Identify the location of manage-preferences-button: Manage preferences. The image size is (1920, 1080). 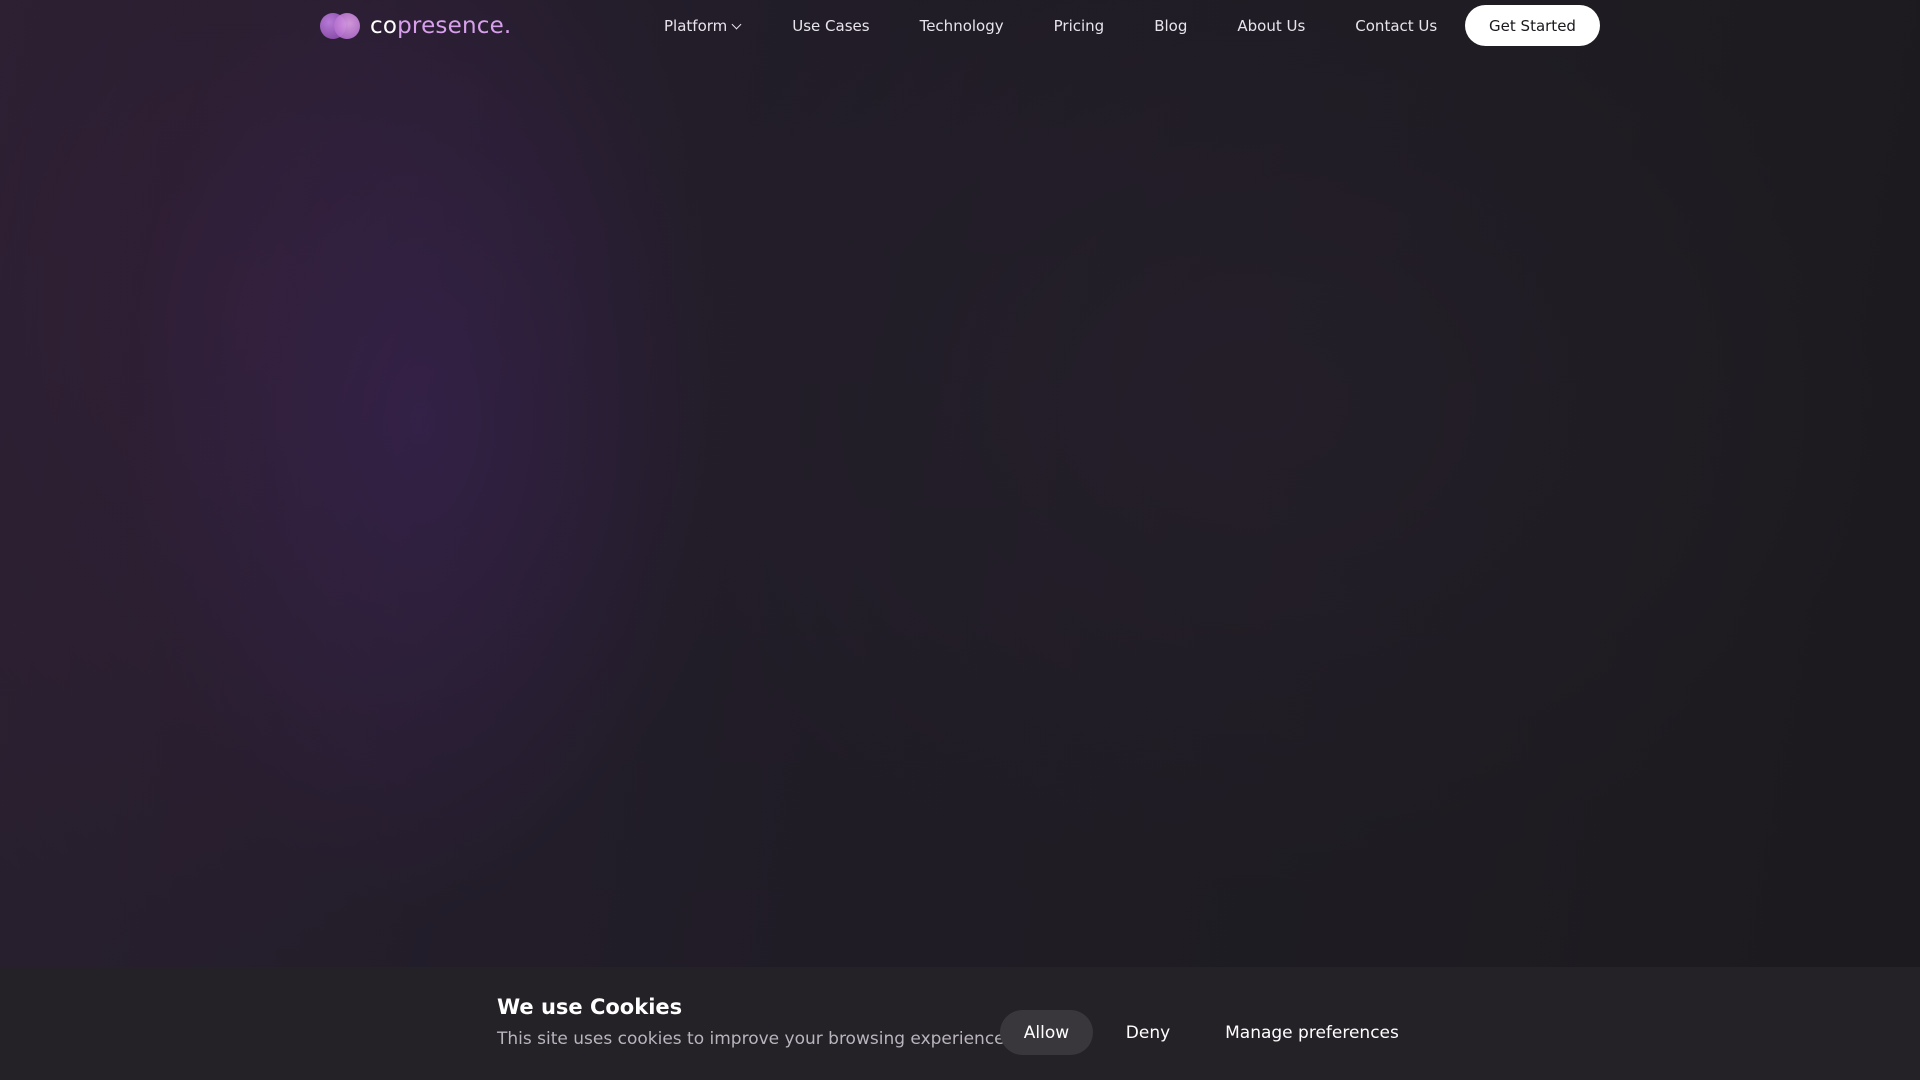
(1312, 1032).